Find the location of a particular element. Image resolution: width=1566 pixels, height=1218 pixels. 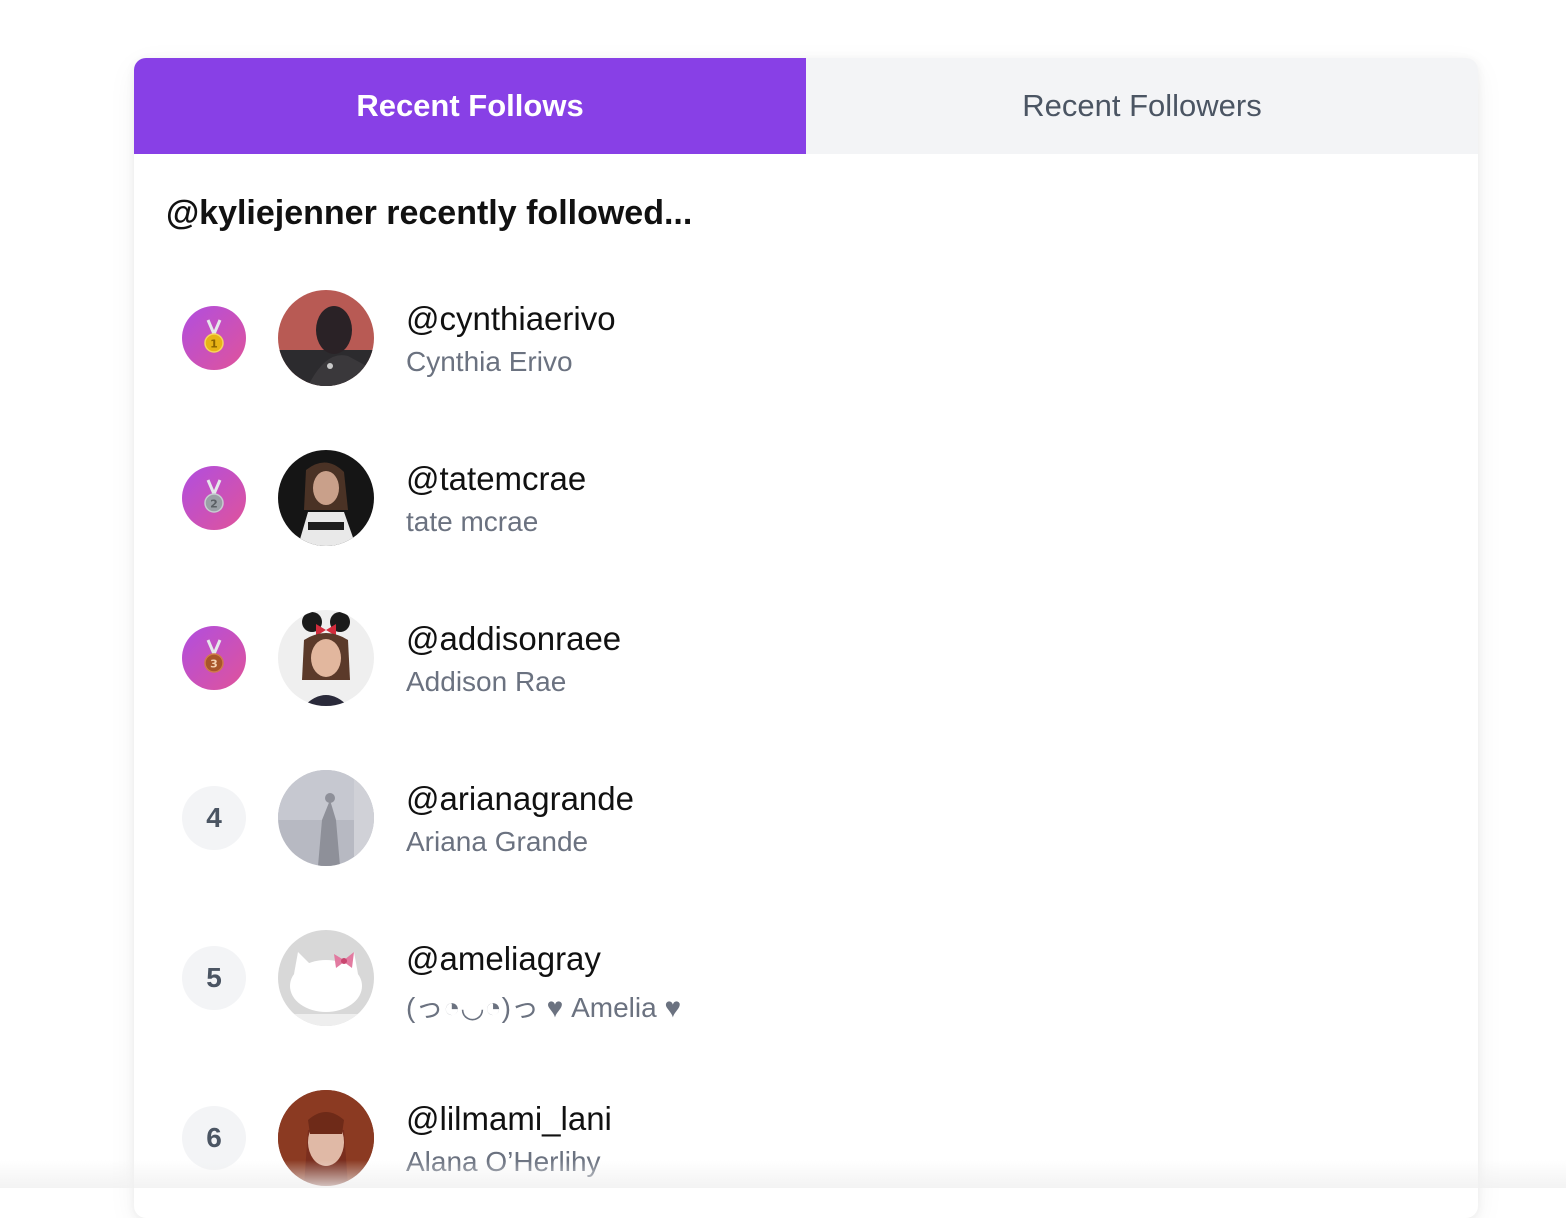

svg-text: 3 is located at coordinates (214, 664).